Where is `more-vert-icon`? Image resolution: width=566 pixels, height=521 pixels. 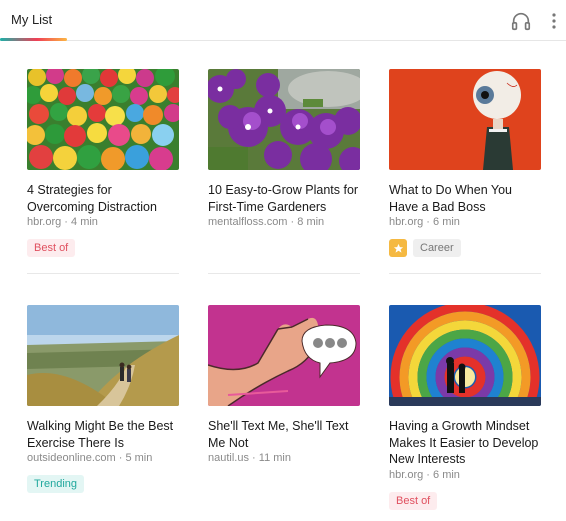
more-vert-icon is located at coordinates (554, 21).